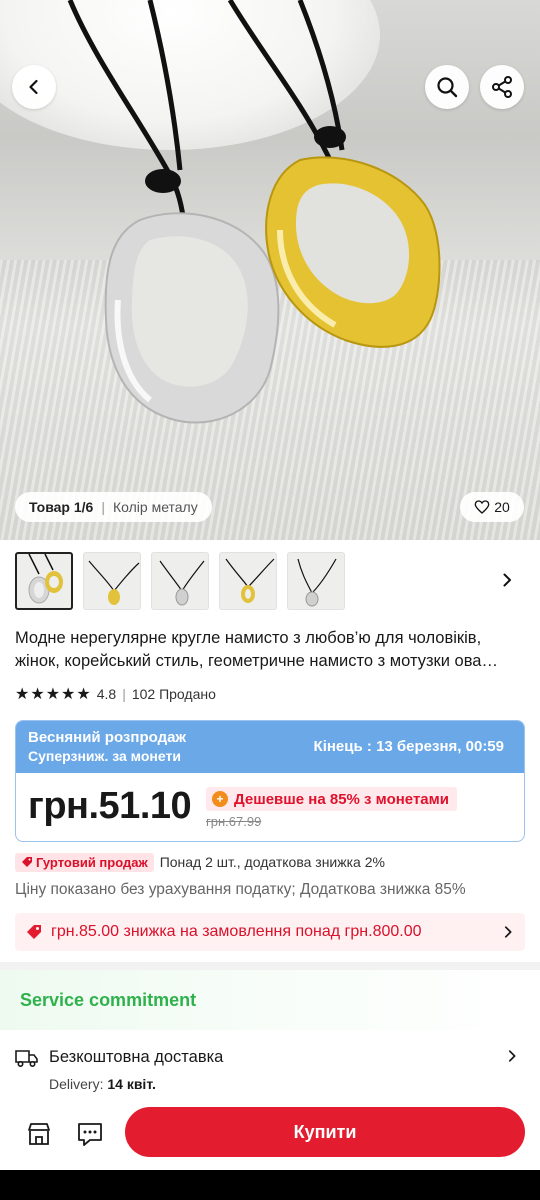 The image size is (540, 1200). What do you see at coordinates (173, 694) in the screenshot?
I see `sold-count: 102 Продано` at bounding box center [173, 694].